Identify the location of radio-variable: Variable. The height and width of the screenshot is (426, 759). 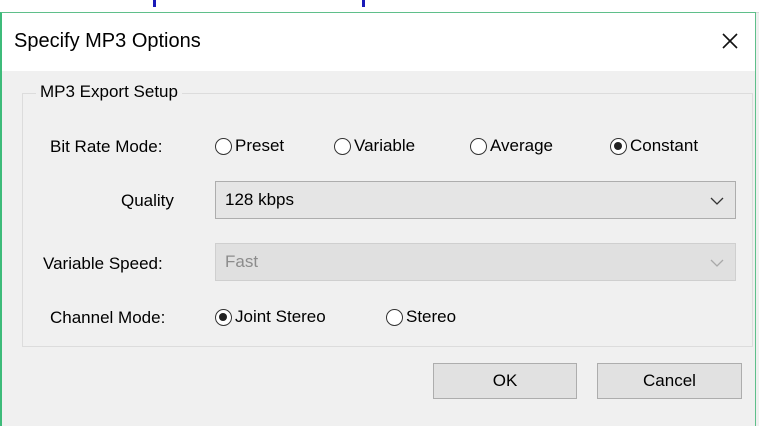
(374, 146).